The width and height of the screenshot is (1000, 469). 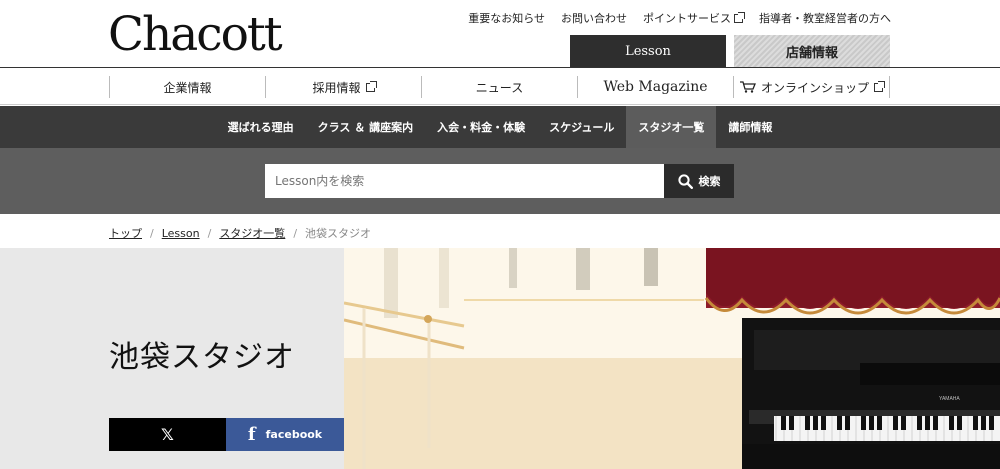 I want to click on gnav-web-magazine: Web Magazine, so click(x=655, y=87).